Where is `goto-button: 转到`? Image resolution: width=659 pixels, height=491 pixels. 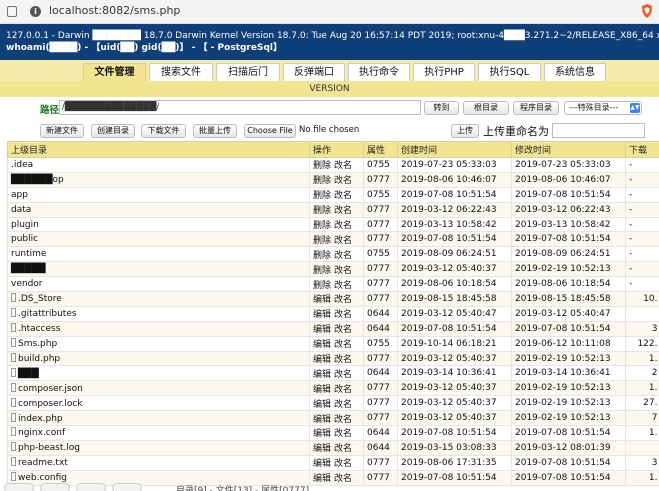 goto-button: 转到 is located at coordinates (441, 108).